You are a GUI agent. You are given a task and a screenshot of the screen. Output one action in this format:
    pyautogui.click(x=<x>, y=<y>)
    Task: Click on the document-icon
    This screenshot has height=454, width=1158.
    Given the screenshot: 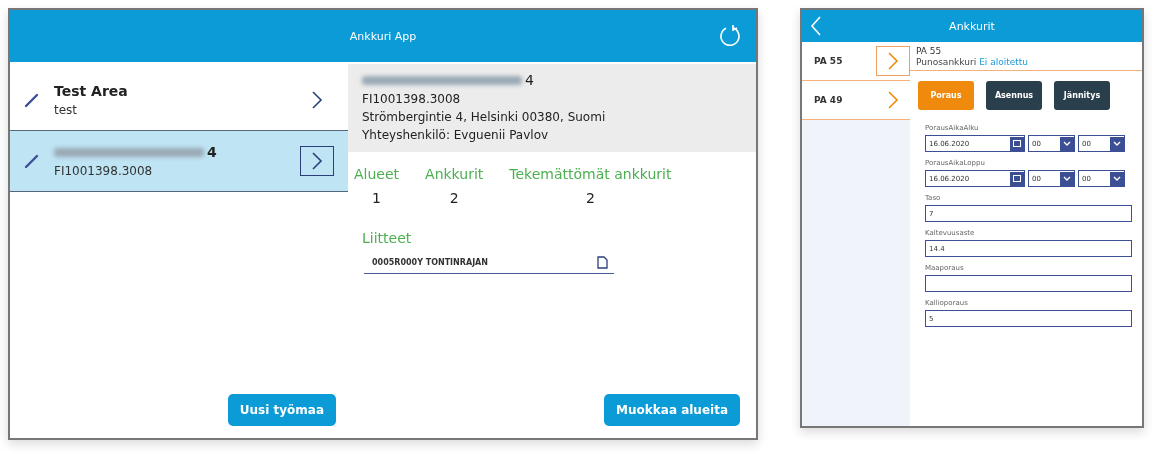 What is the action you would take?
    pyautogui.click(x=602, y=262)
    